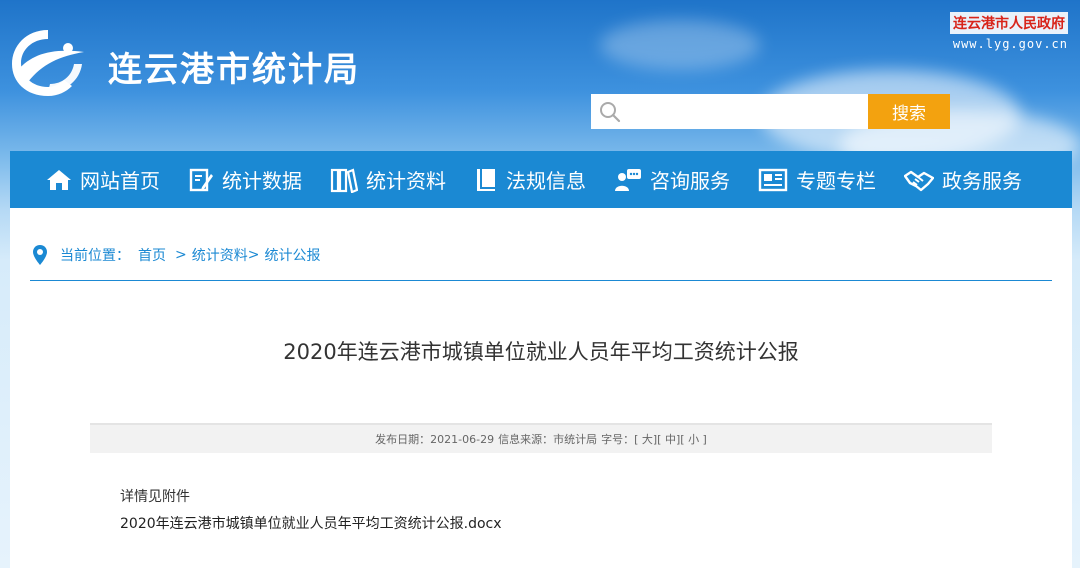  Describe the element at coordinates (406, 181) in the screenshot. I see `nav-item-label: 统计资料` at that location.